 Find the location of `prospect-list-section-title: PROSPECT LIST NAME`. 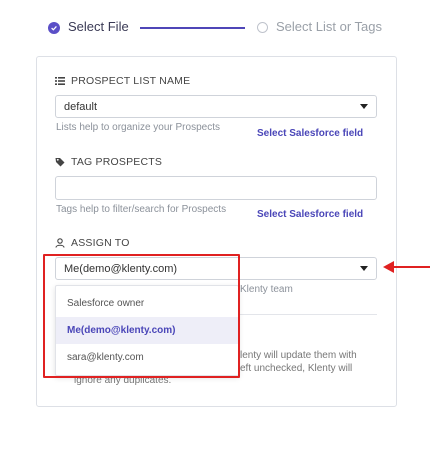

prospect-list-section-title: PROSPECT LIST NAME is located at coordinates (122, 81).